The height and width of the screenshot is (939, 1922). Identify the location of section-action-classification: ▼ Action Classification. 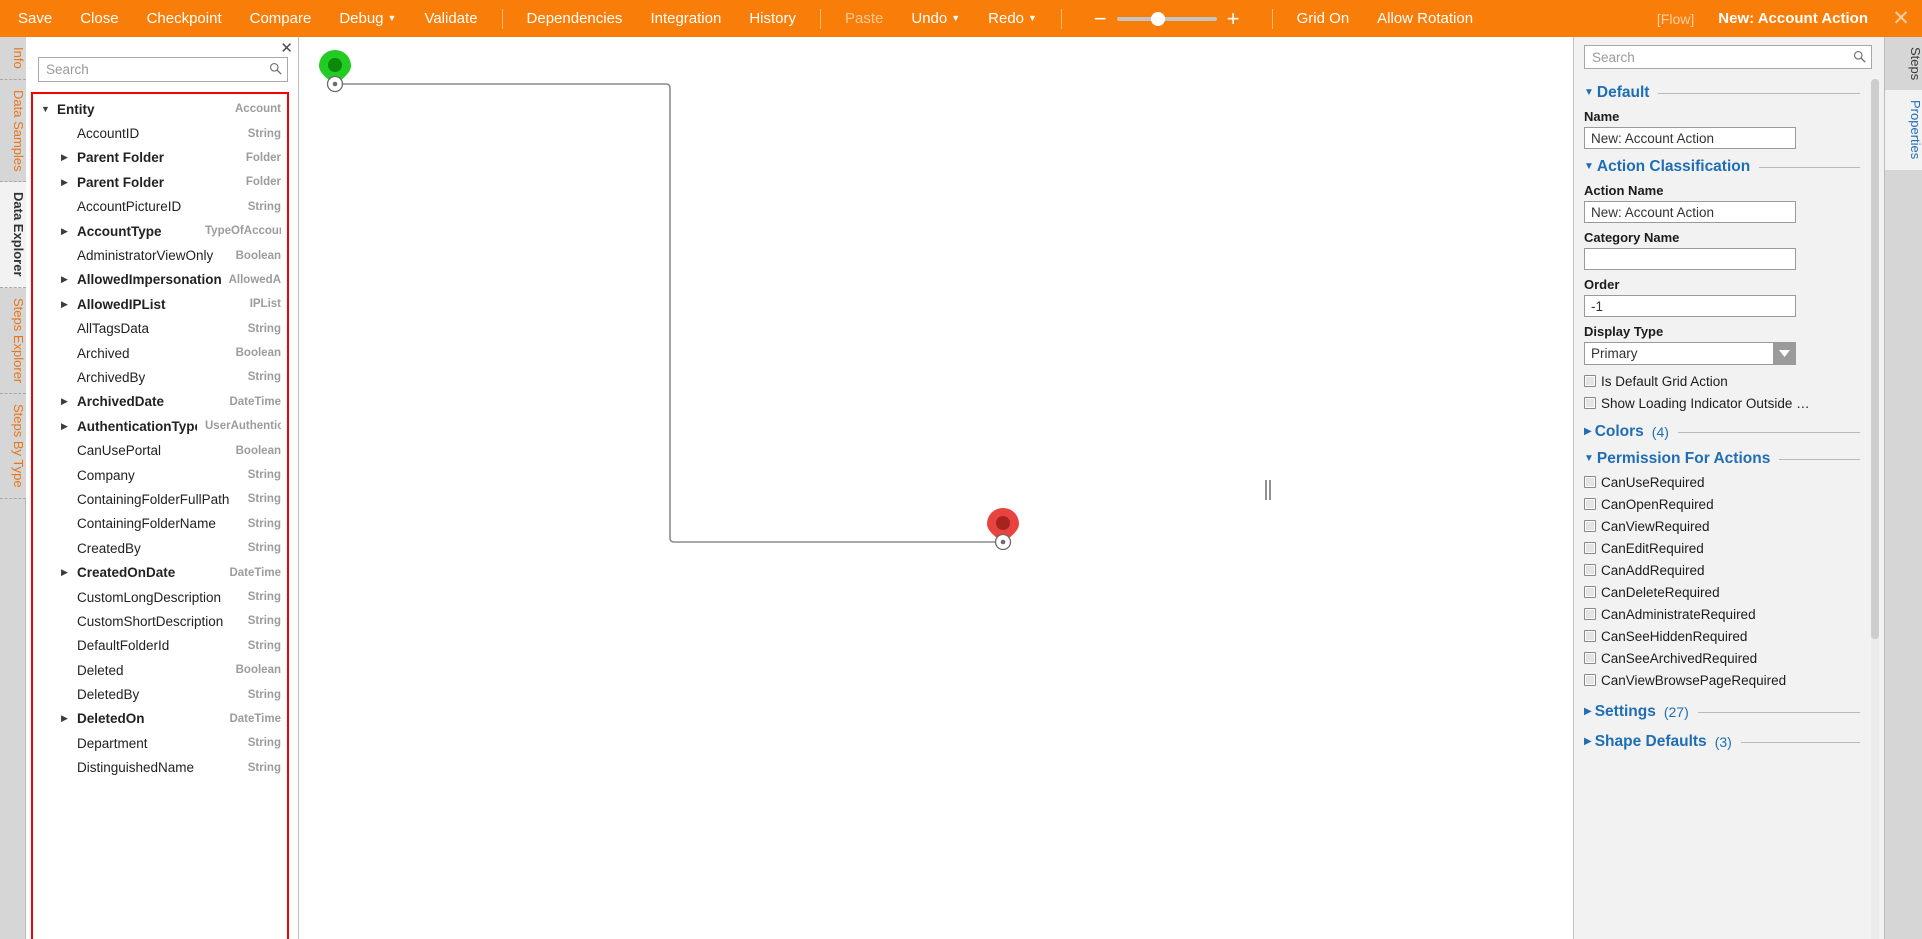
(1727, 167).